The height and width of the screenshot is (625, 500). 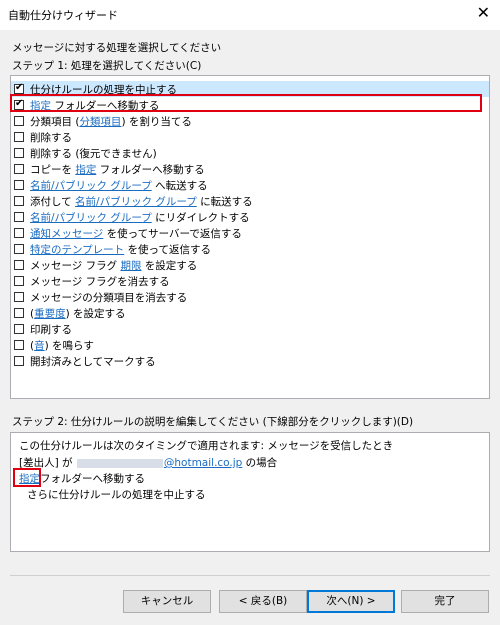 I want to click on action-label: メッセージ フラグを消去する, so click(x=100, y=281).